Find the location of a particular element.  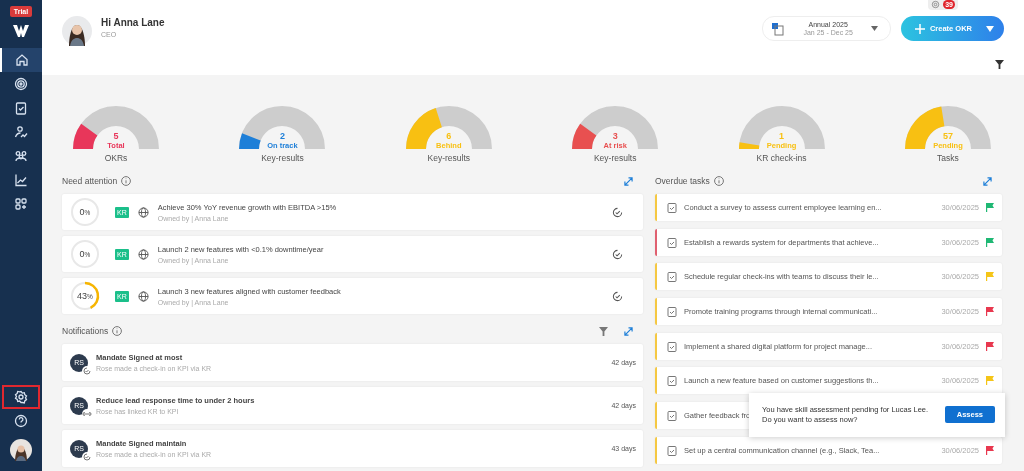

plus-icon is located at coordinates (919, 28).